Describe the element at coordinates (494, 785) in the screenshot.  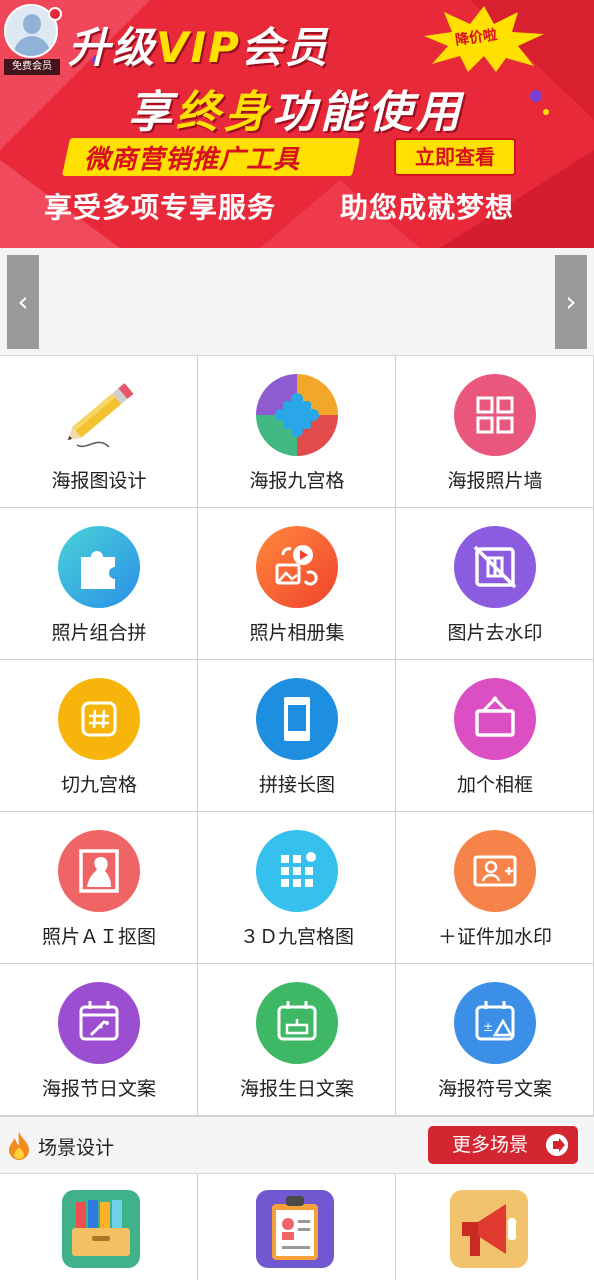
I see `tool-label: 加个相框` at that location.